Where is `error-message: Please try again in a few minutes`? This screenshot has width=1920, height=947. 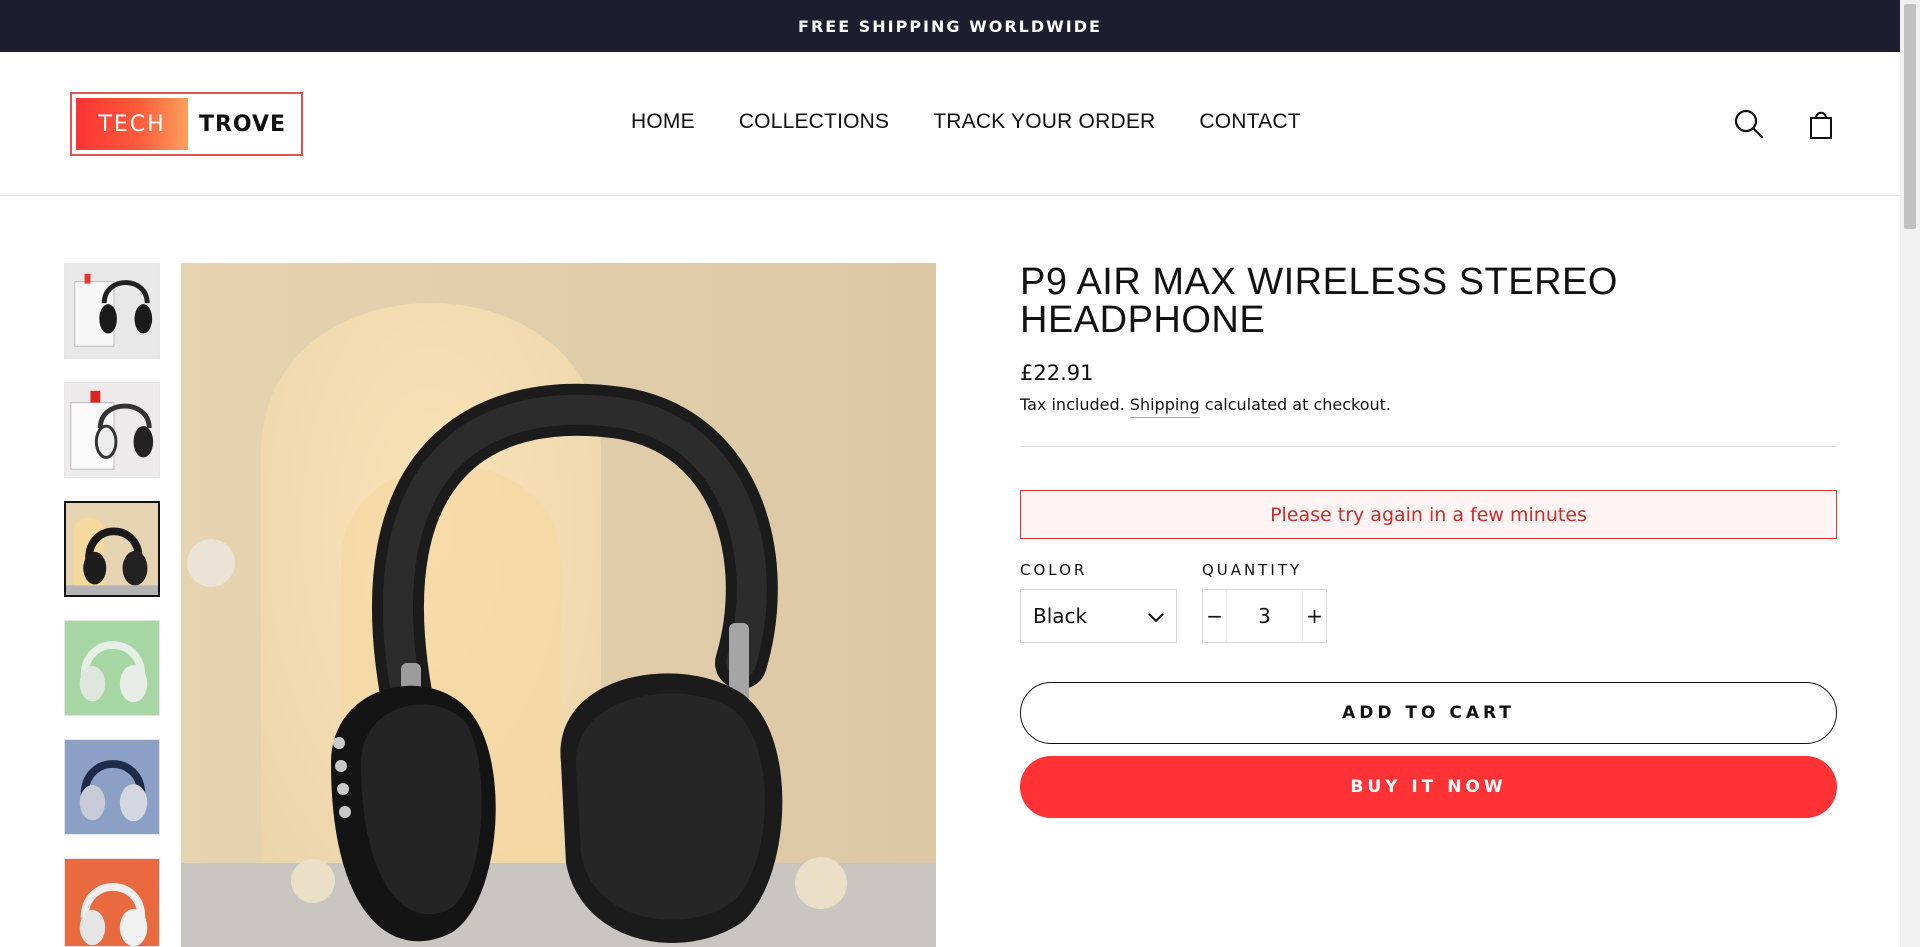
error-message: Please try again in a few minutes is located at coordinates (1428, 514).